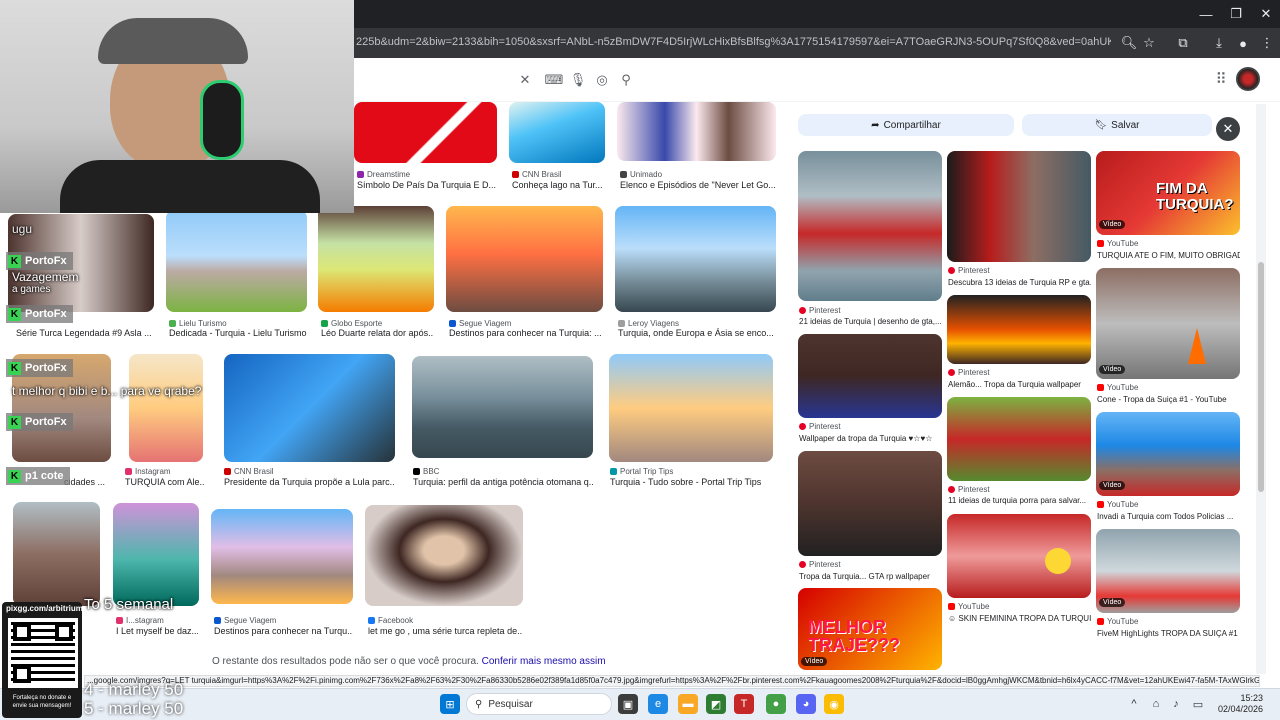  Describe the element at coordinates (1219, 43) in the screenshot. I see `download-icon: ⤓` at that location.